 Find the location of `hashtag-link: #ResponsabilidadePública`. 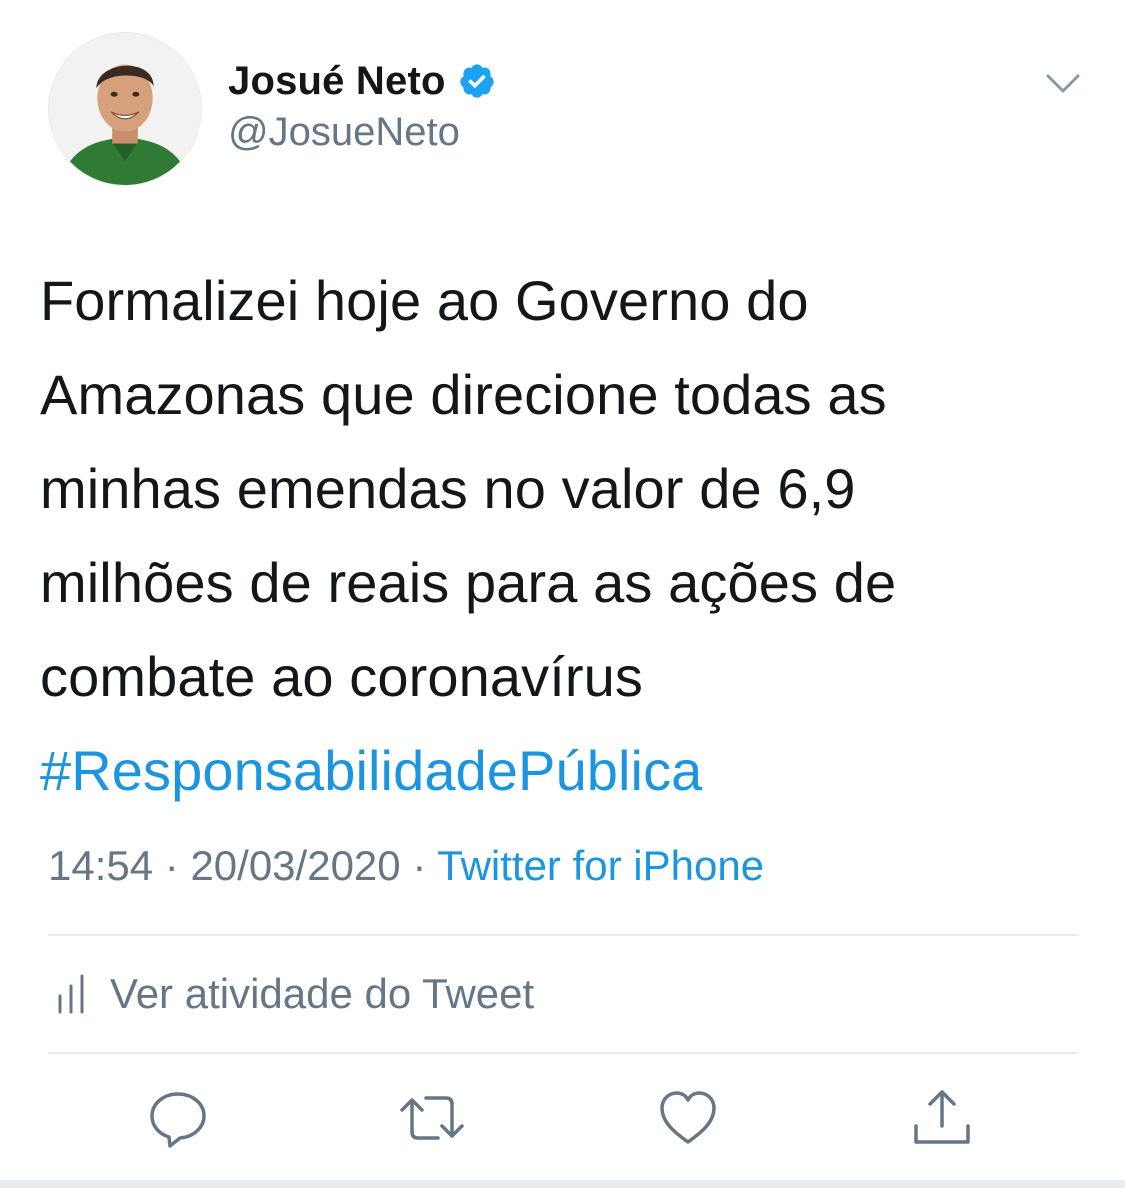

hashtag-link: #ResponsabilidadePública is located at coordinates (540, 771).